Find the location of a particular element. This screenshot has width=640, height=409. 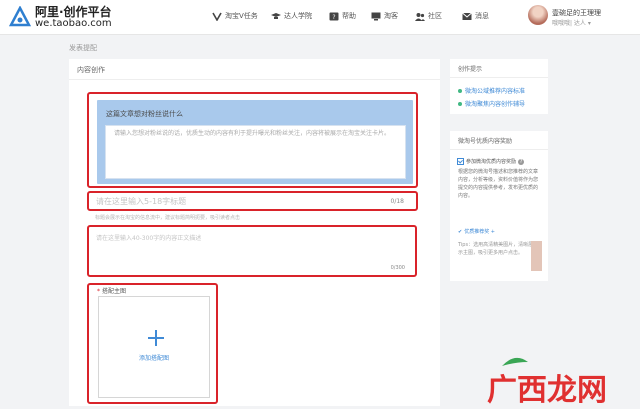

help-icon: ? is located at coordinates (334, 16).